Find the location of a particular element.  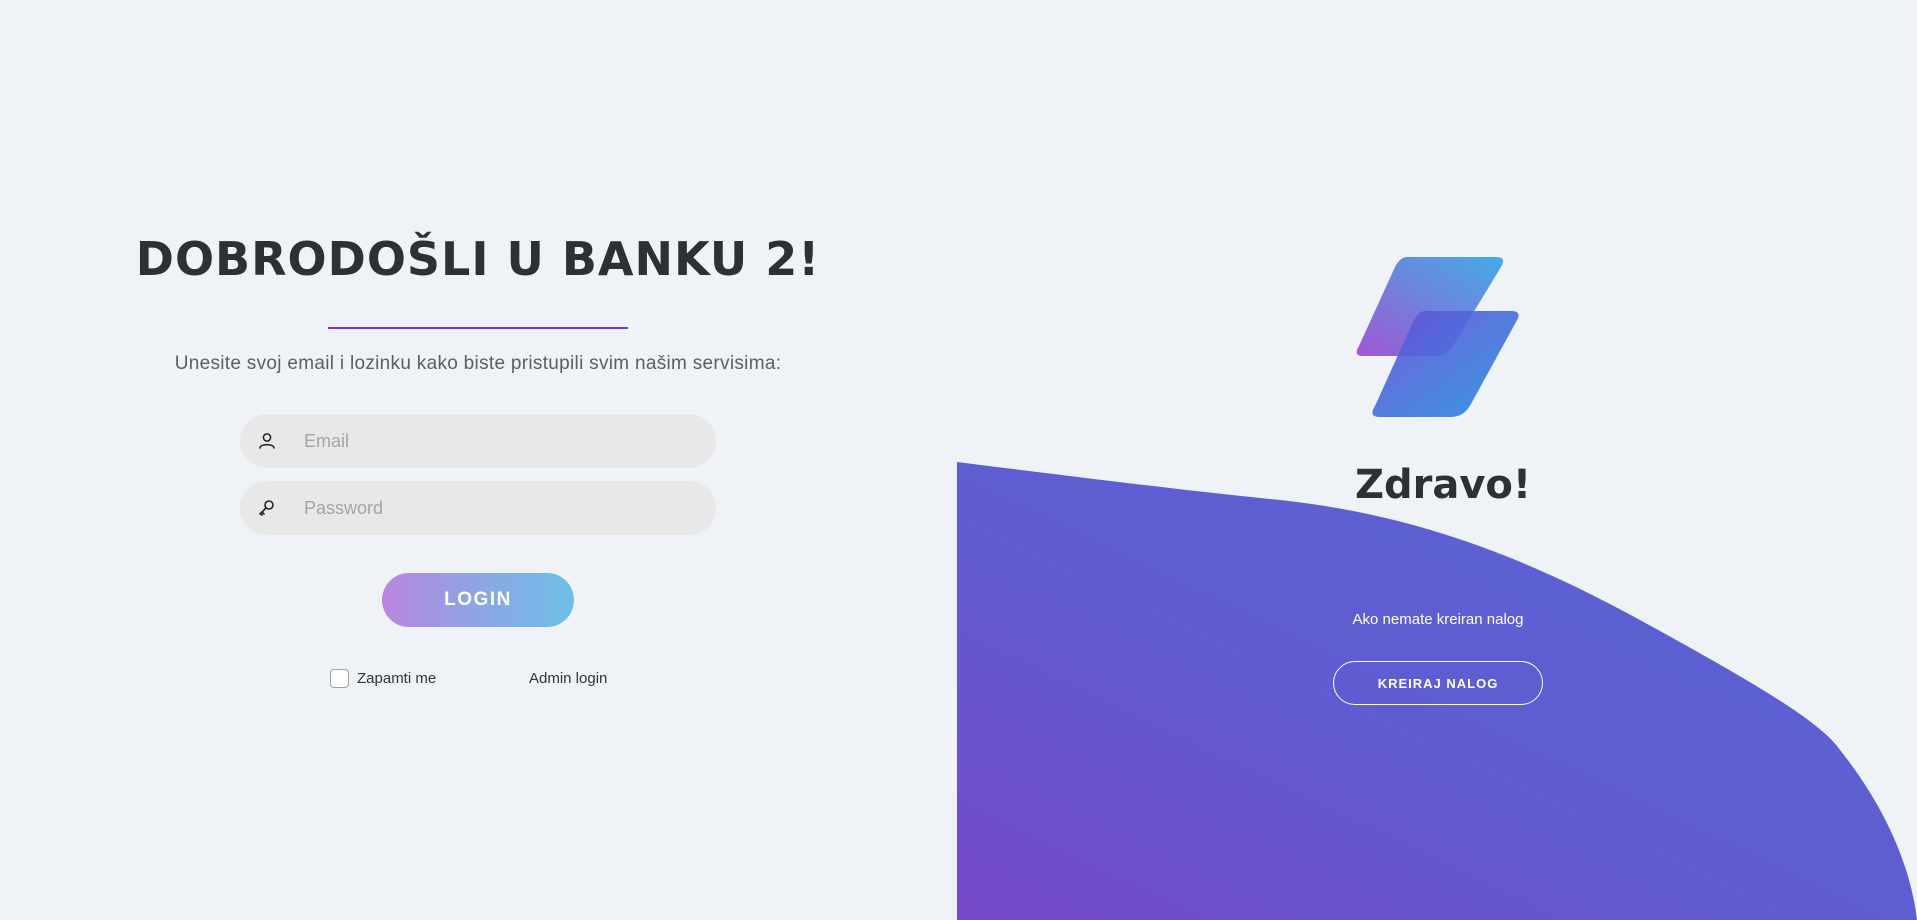

email-field is located at coordinates (478, 441).